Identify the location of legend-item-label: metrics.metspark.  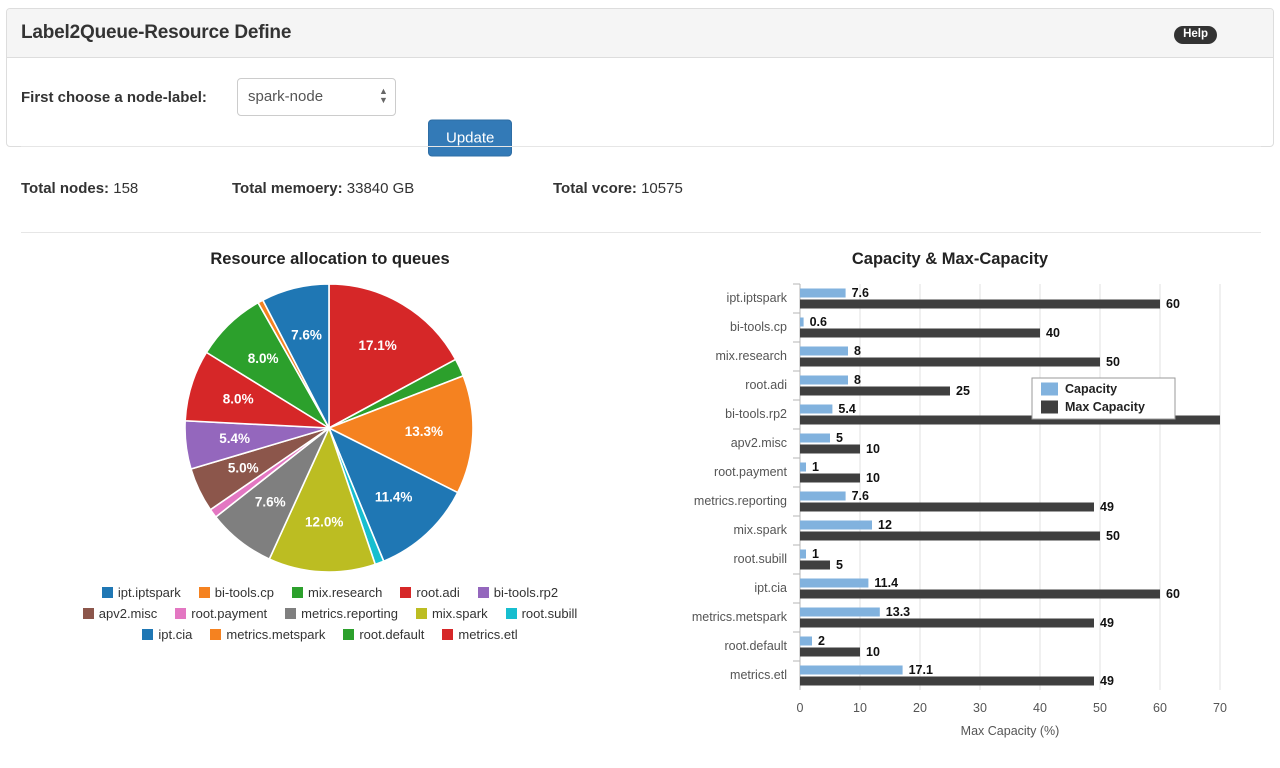
(276, 634).